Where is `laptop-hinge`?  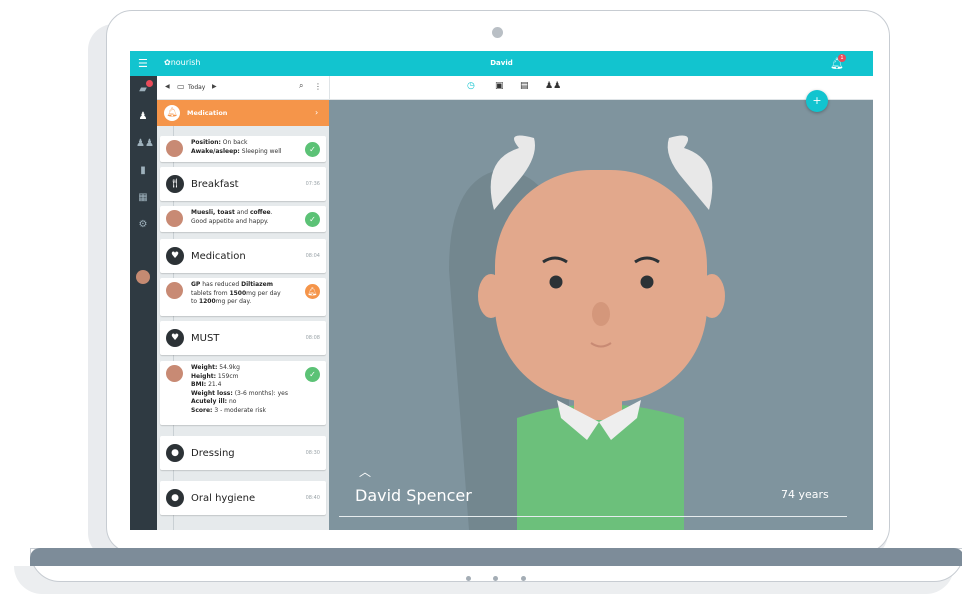 laptop-hinge is located at coordinates (496, 557).